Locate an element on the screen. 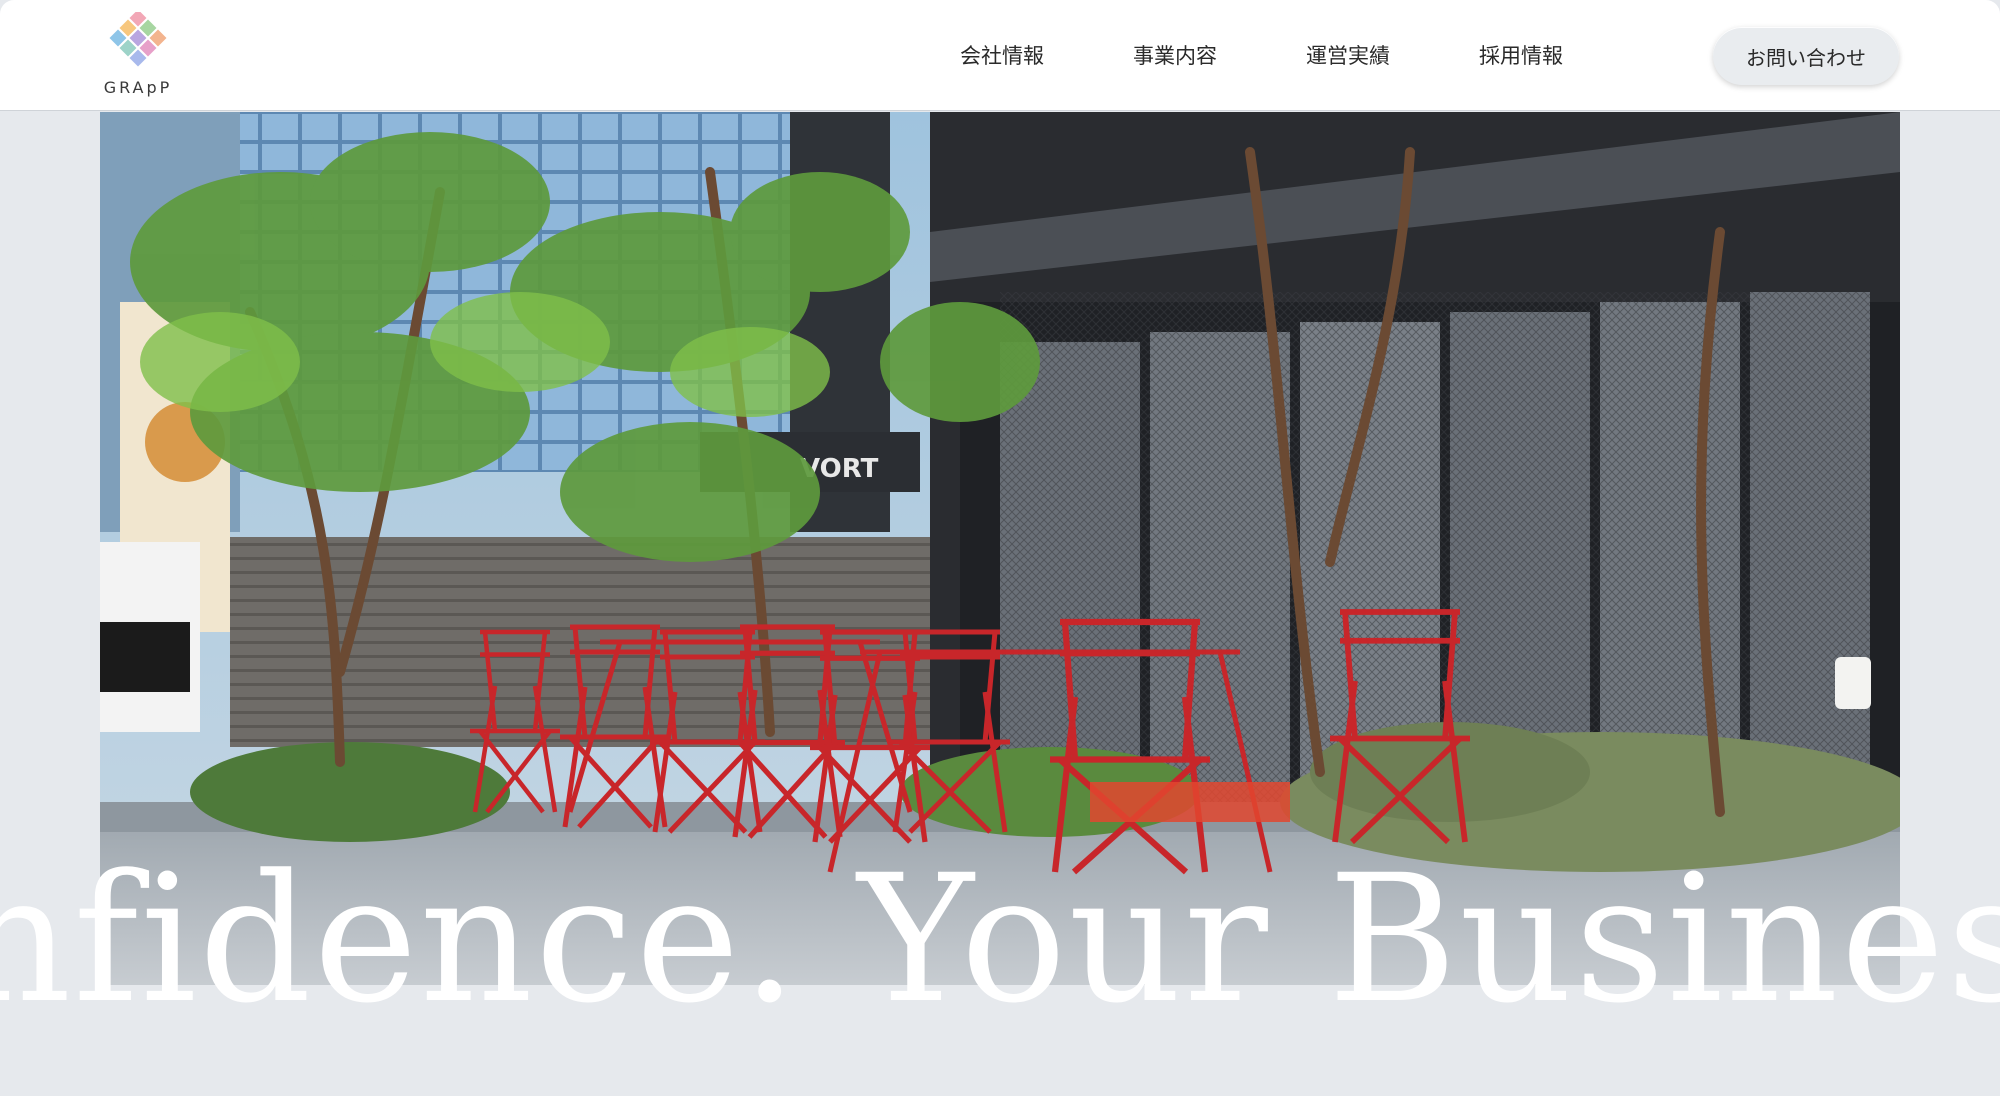 Image resolution: width=2000 pixels, height=1096 pixels. site-header: GRApP 会社情報 事業内容 運営実績 採用情報 お問い合わせ is located at coordinates (1000, 55).